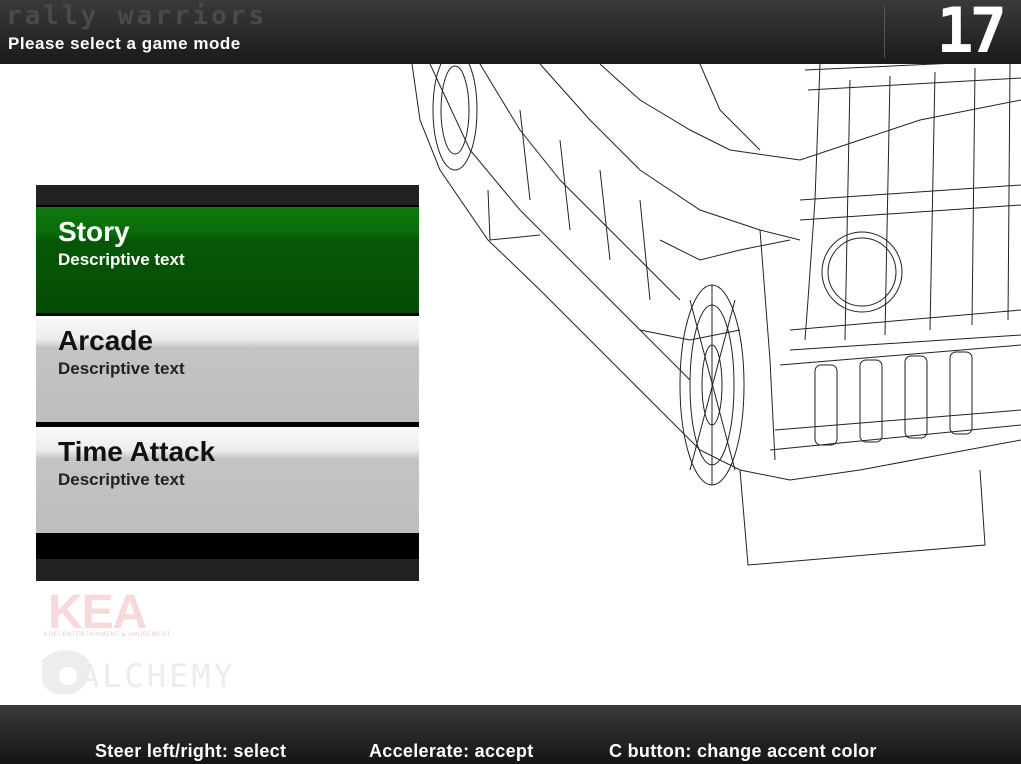 The width and height of the screenshot is (1021, 764). I want to click on hint-accent-color: C button: change accent color, so click(743, 751).